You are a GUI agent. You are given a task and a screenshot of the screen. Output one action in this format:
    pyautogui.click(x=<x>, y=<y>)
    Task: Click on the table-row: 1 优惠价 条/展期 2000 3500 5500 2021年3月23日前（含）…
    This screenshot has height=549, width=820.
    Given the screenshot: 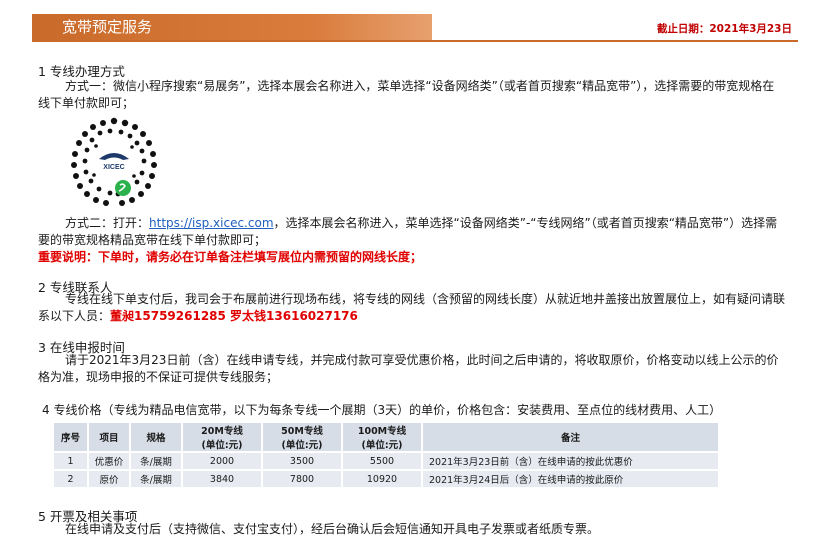 What is the action you would take?
    pyautogui.click(x=386, y=460)
    